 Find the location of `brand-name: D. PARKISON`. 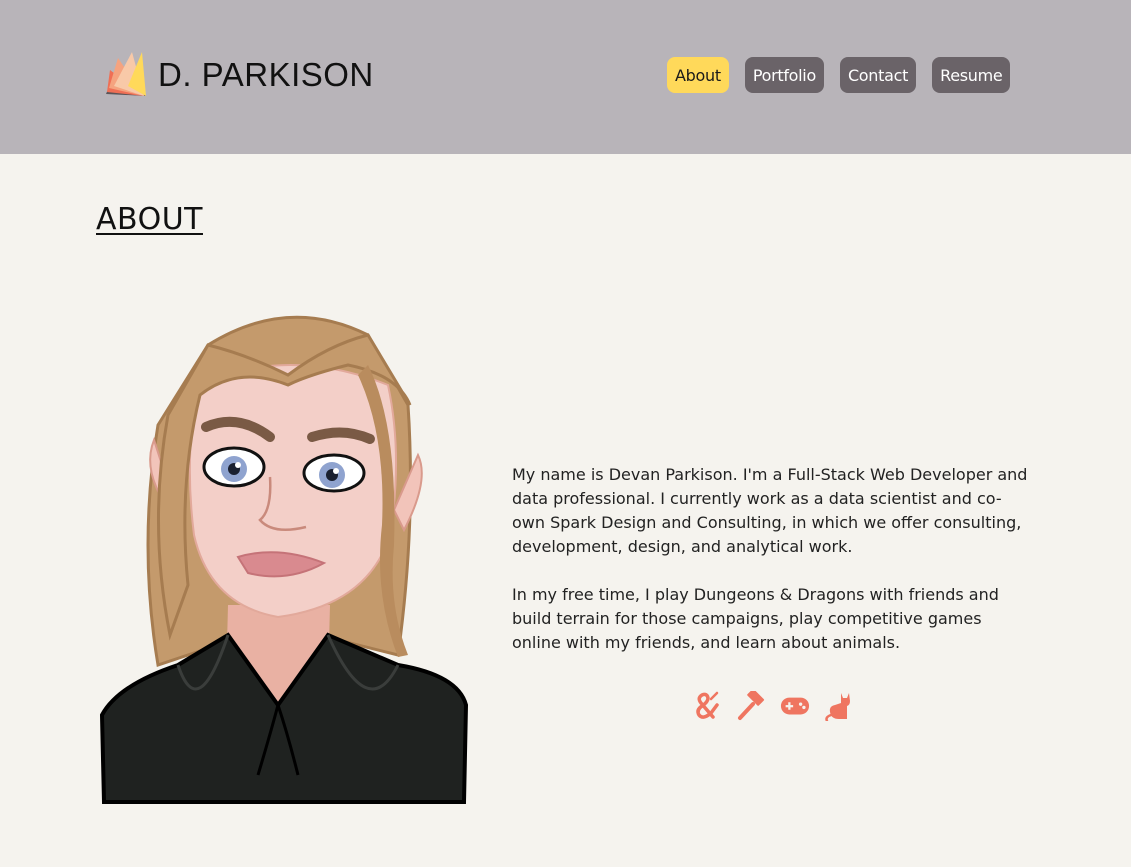

brand-name: D. PARKISON is located at coordinates (266, 74).